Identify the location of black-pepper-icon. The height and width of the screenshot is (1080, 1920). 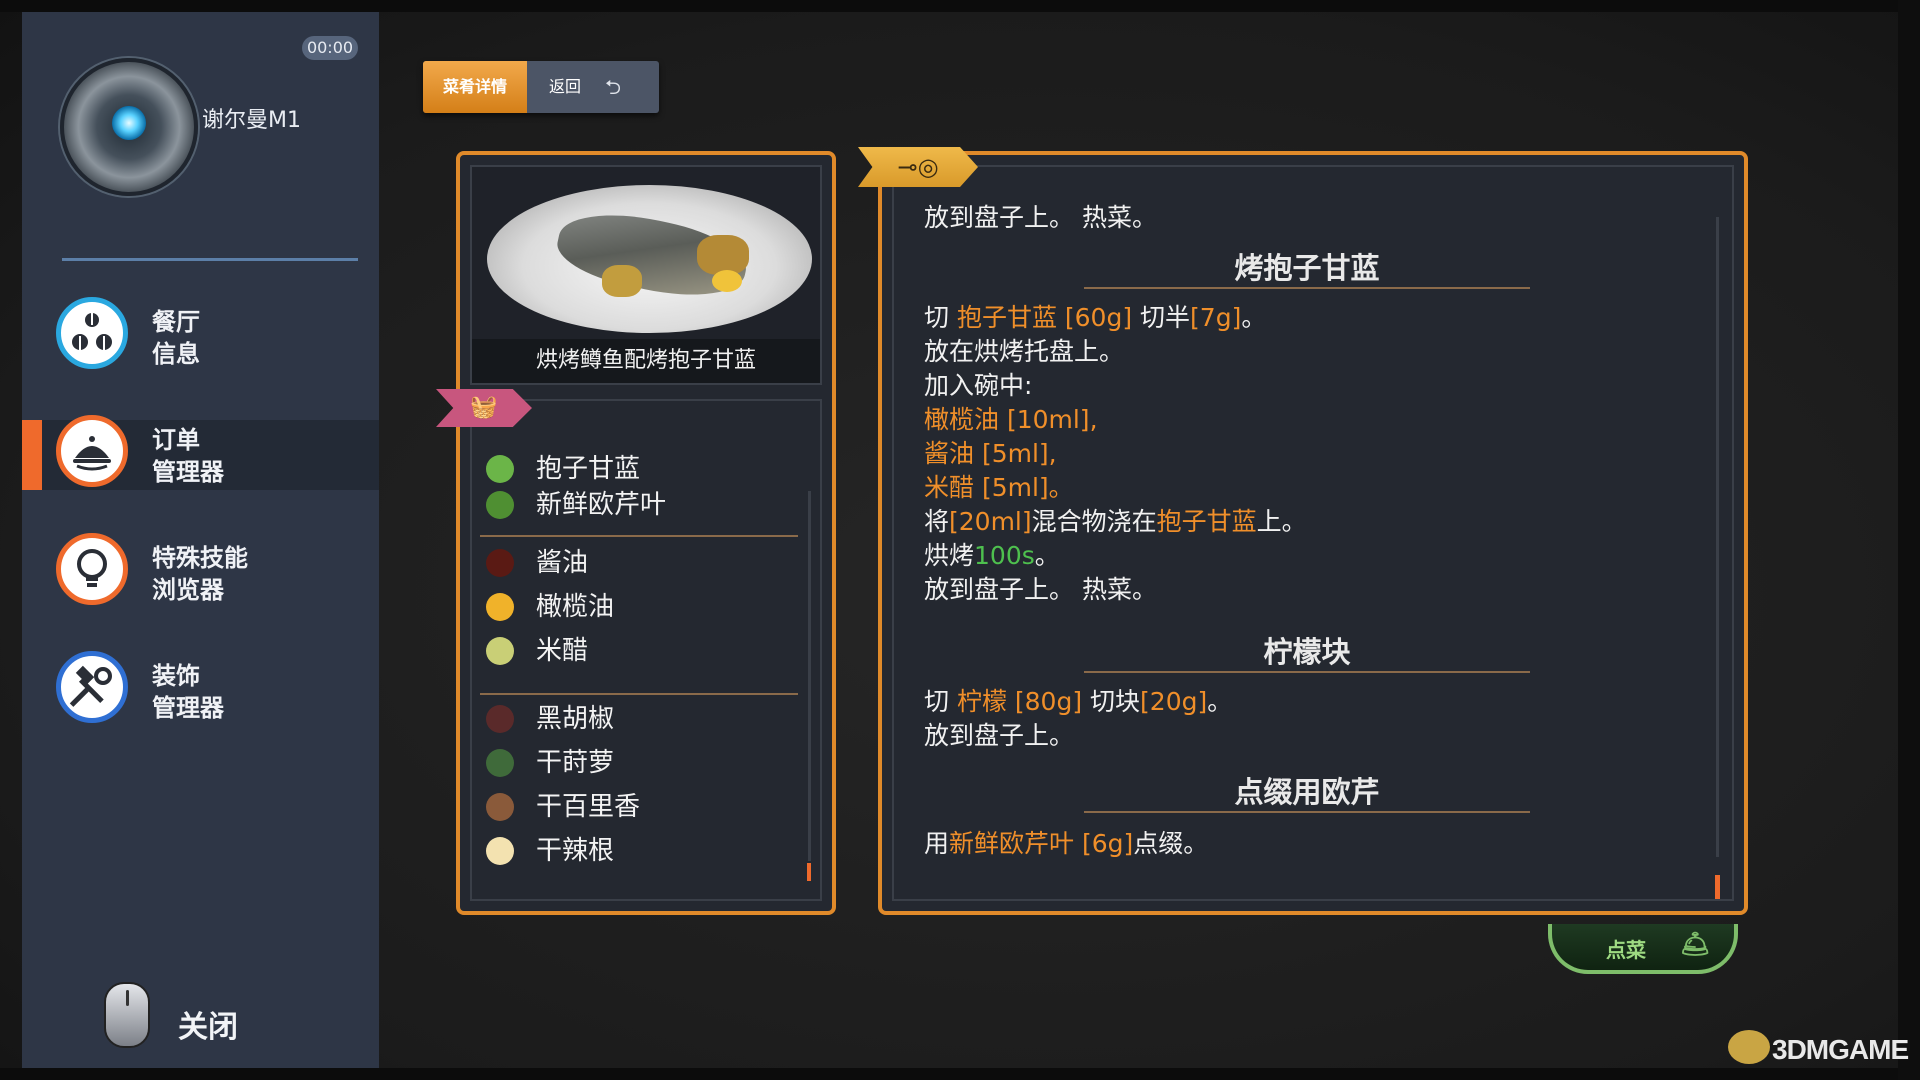
(500, 719).